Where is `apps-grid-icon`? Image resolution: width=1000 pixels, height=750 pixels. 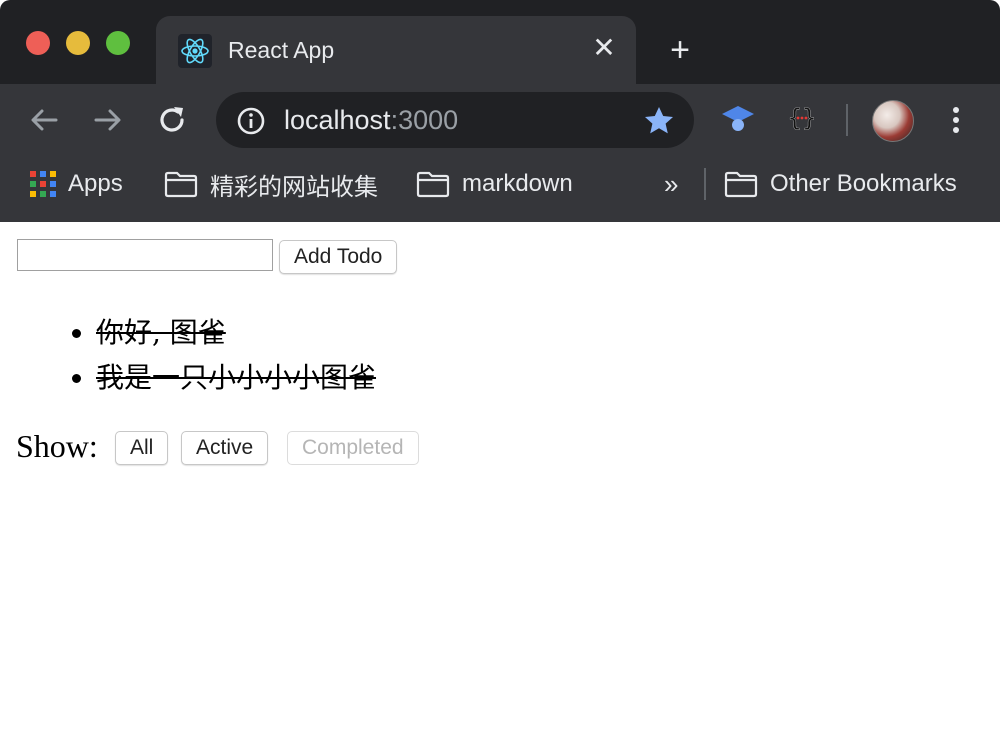
apps-grid-icon is located at coordinates (43, 184).